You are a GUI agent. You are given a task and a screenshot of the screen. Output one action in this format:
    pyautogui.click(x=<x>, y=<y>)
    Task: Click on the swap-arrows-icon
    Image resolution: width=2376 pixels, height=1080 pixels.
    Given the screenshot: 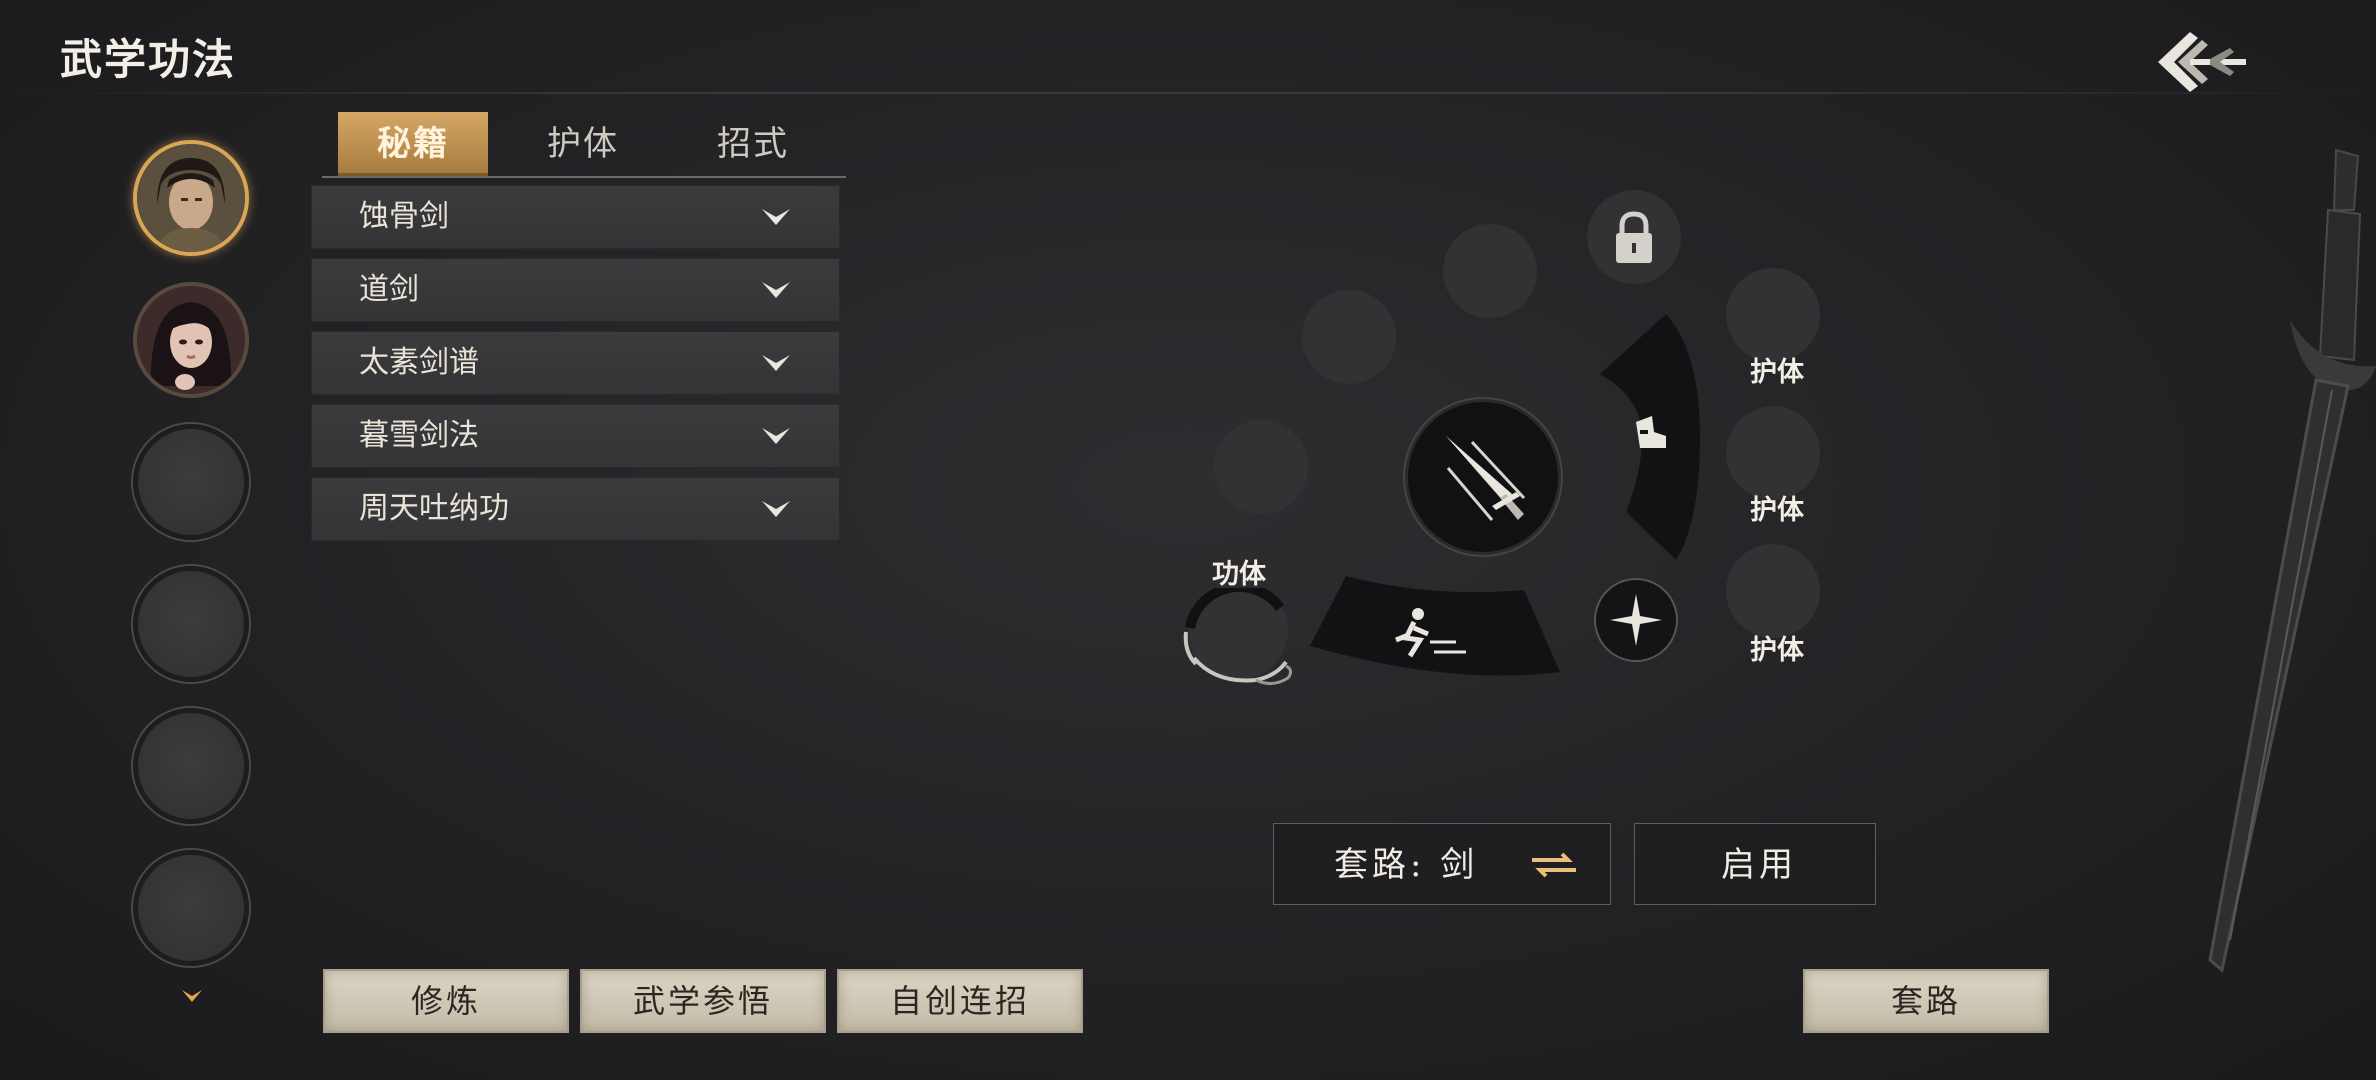 What is the action you would take?
    pyautogui.click(x=1554, y=865)
    